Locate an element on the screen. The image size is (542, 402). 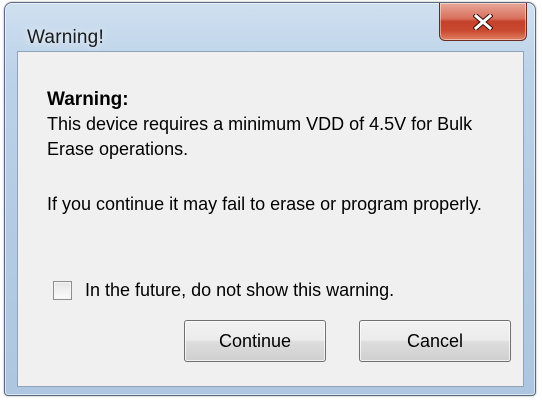
close-icon is located at coordinates (483, 21).